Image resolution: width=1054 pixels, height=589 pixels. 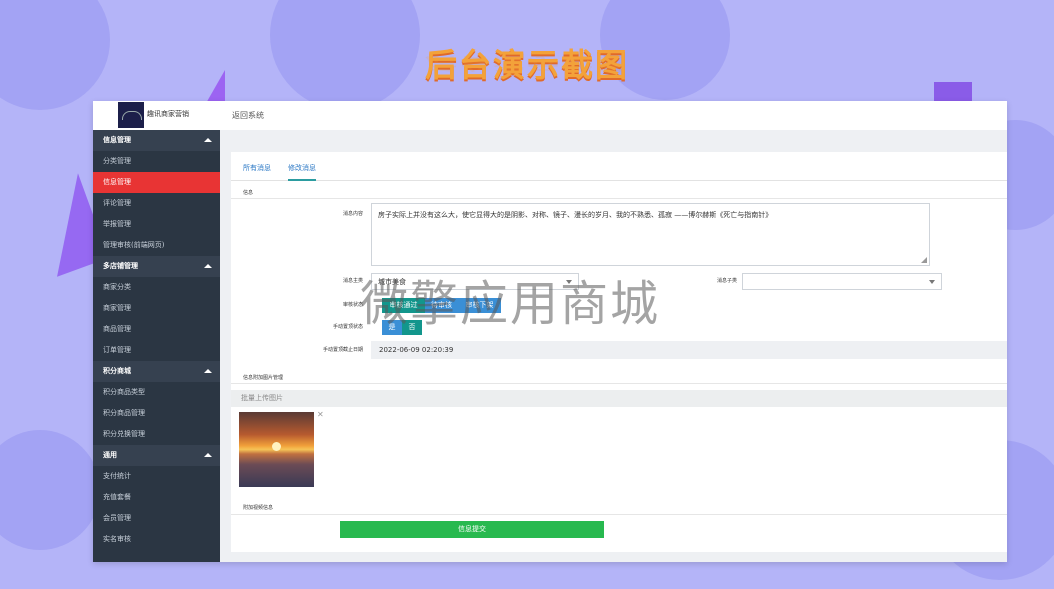 I want to click on resize-handle-icon, so click(x=924, y=260).